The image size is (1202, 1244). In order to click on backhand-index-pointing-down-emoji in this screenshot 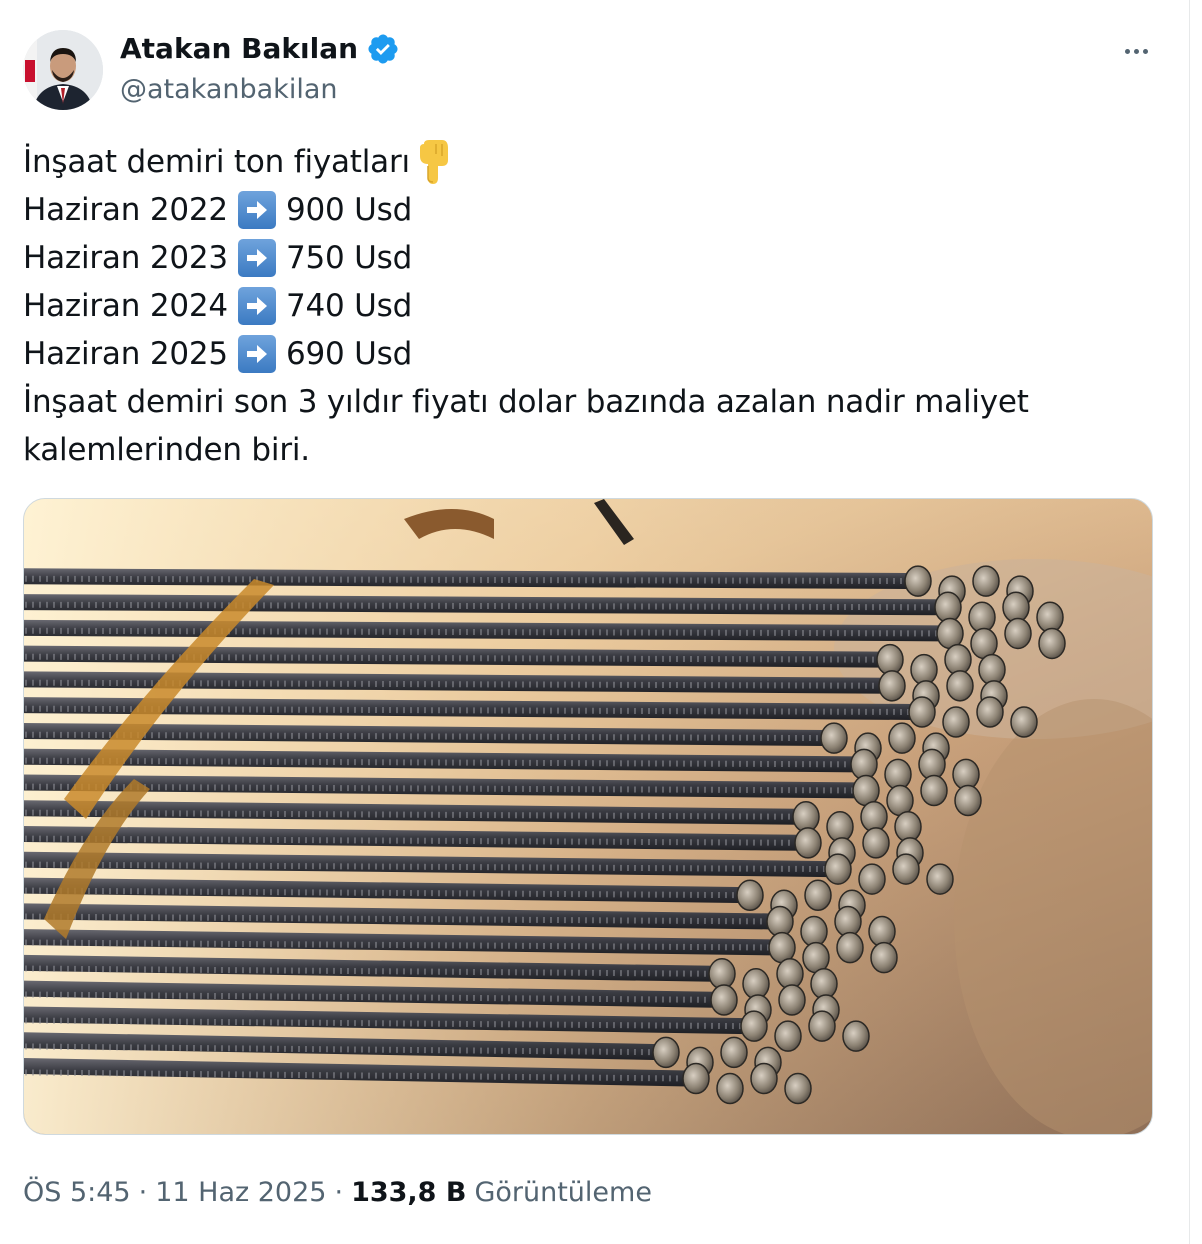, I will do `click(433, 162)`.